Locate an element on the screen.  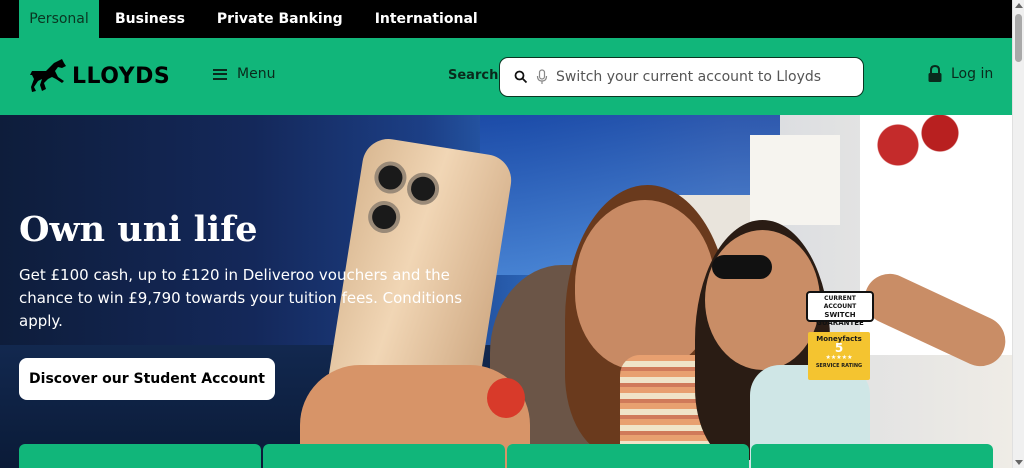
discover-student-account-button: Discover our Student Account is located at coordinates (147, 379).